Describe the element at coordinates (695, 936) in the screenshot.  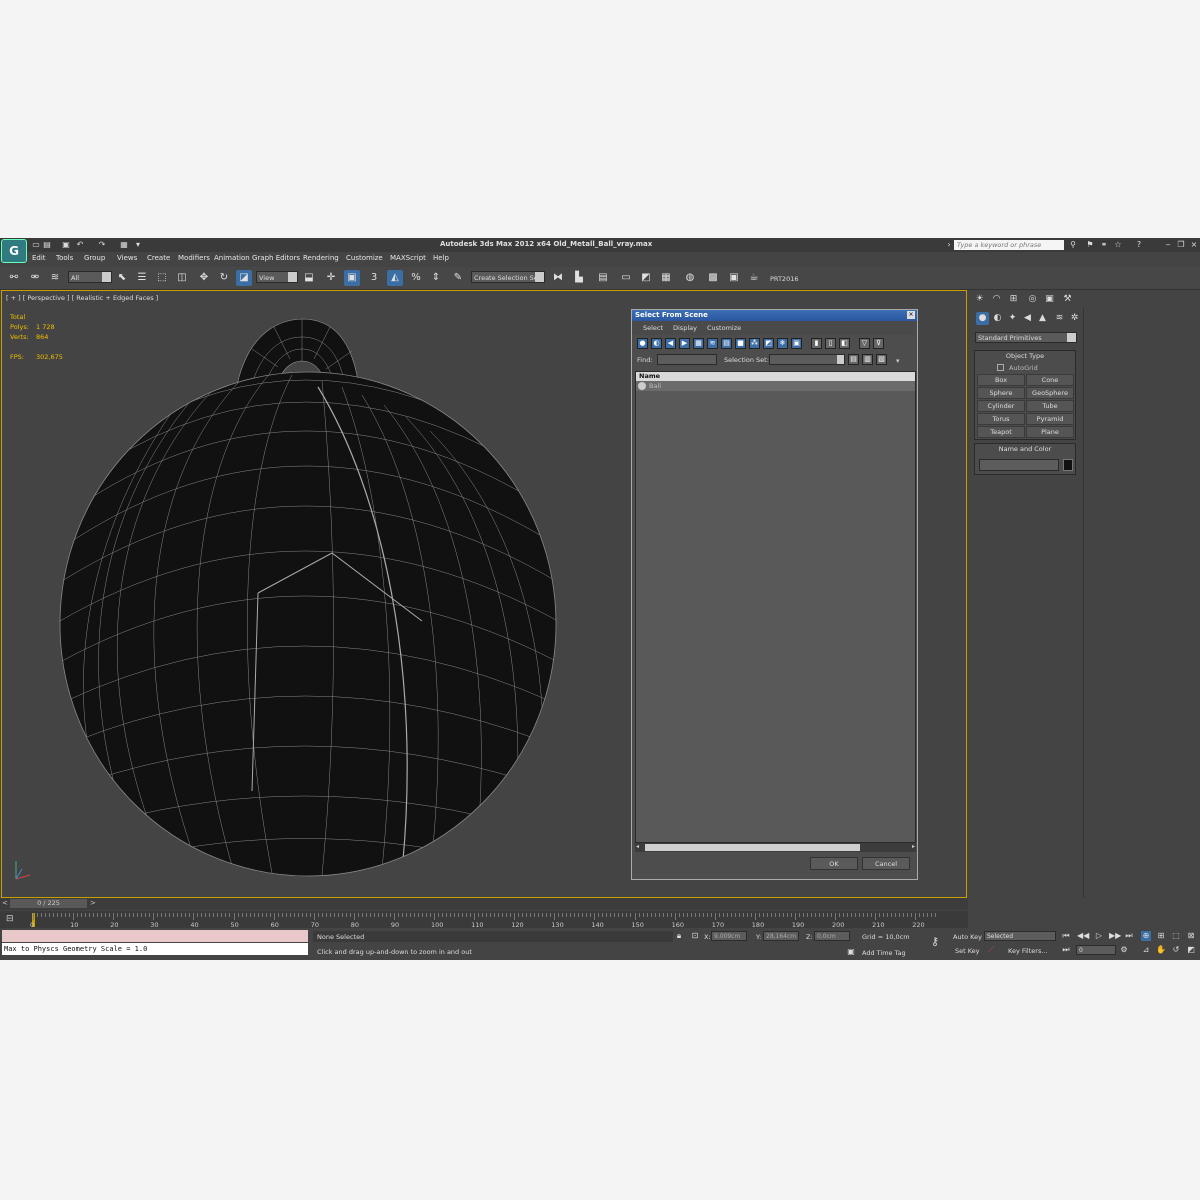
I see `absolute-mode-icon: ⊡` at that location.